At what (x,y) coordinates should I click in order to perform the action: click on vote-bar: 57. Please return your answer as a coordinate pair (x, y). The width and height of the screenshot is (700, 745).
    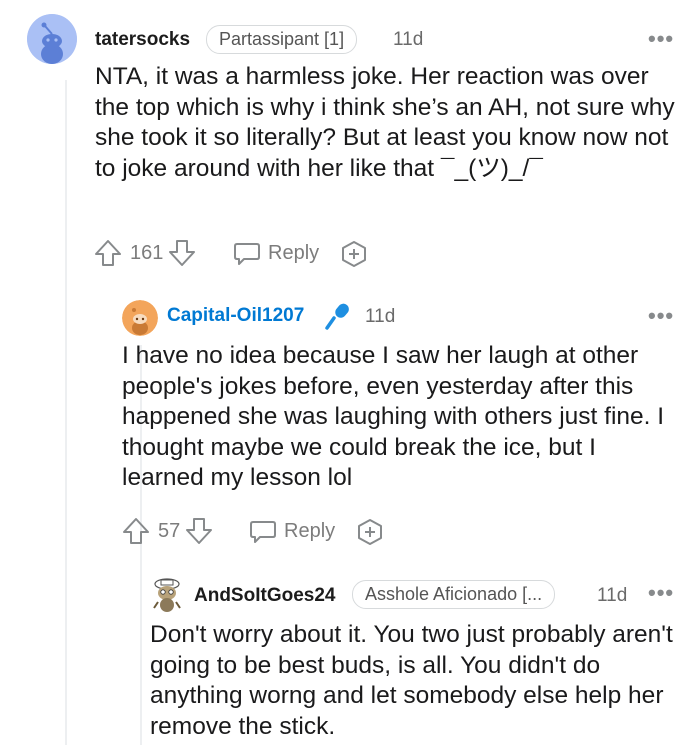
    Looking at the image, I should click on (167, 531).